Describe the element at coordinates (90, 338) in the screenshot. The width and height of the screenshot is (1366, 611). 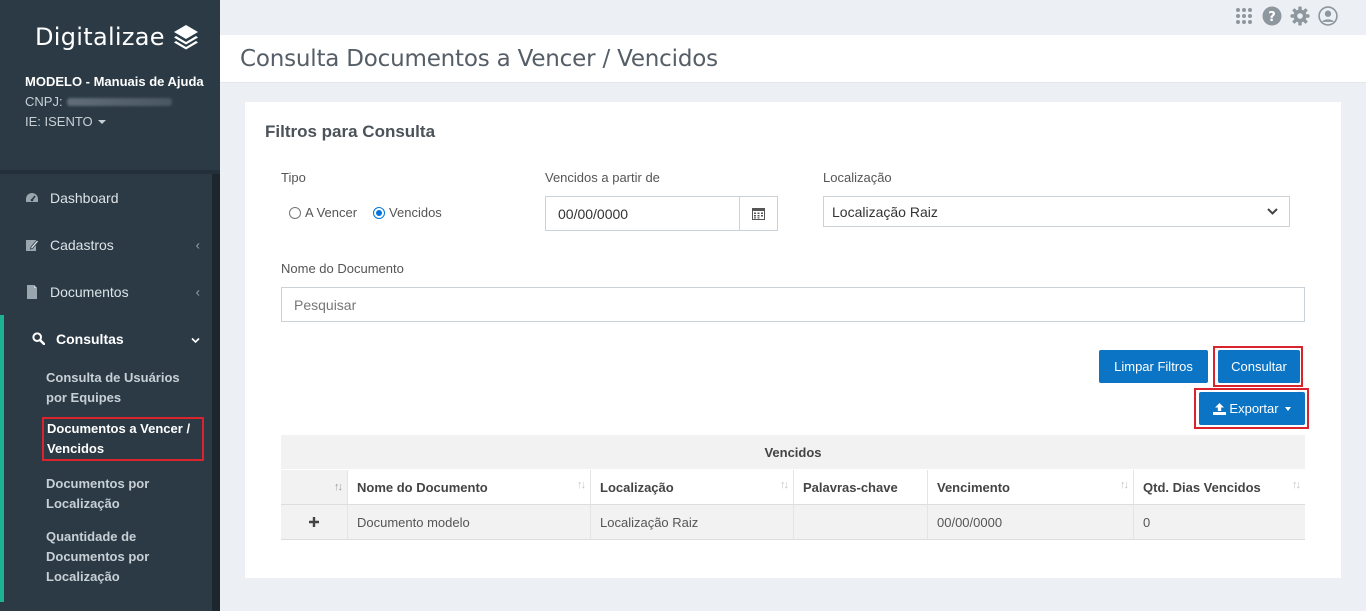
I see `sidebar-item-label: Consultas` at that location.